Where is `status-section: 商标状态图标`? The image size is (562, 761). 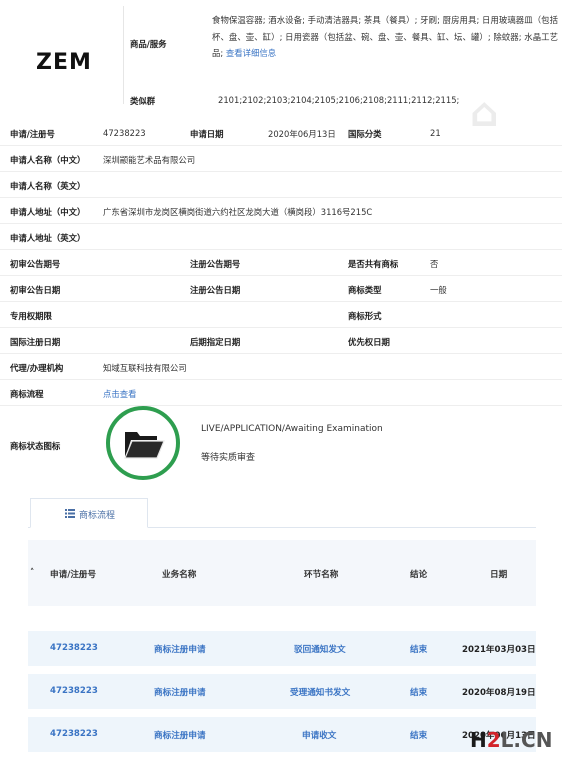
status-section: 商标状态图标 is located at coordinates (281, 442).